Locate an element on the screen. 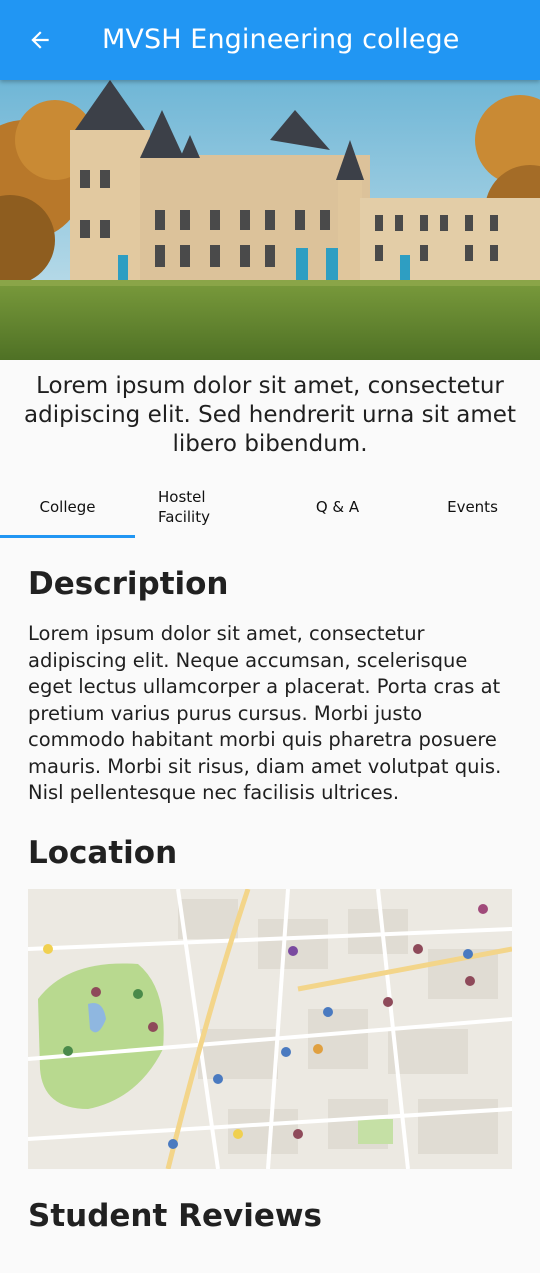 The width and height of the screenshot is (540, 1273). tab-q-and-a: Q & A is located at coordinates (337, 507).